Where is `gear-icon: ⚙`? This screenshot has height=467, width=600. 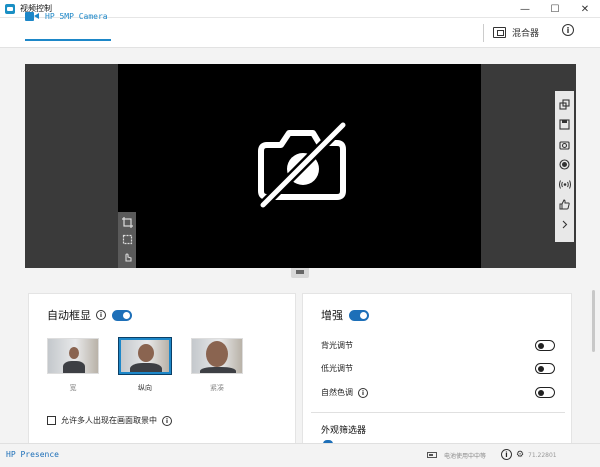 gear-icon: ⚙ is located at coordinates (520, 455).